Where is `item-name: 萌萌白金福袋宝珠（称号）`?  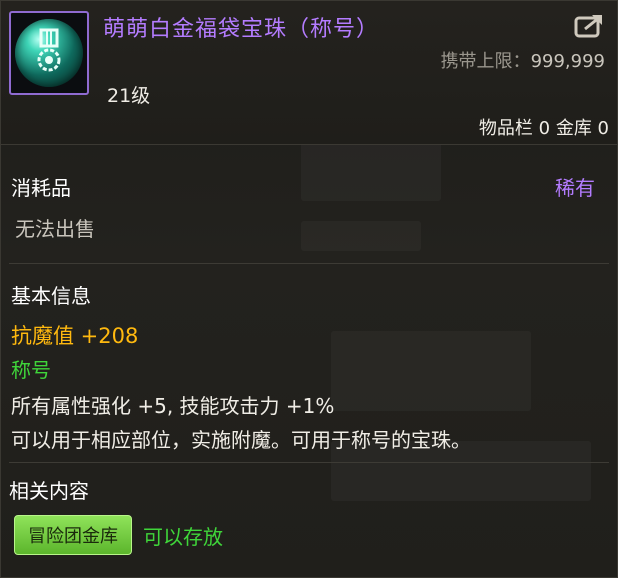 item-name: 萌萌白金福袋宝珠（称号） is located at coordinates (241, 29).